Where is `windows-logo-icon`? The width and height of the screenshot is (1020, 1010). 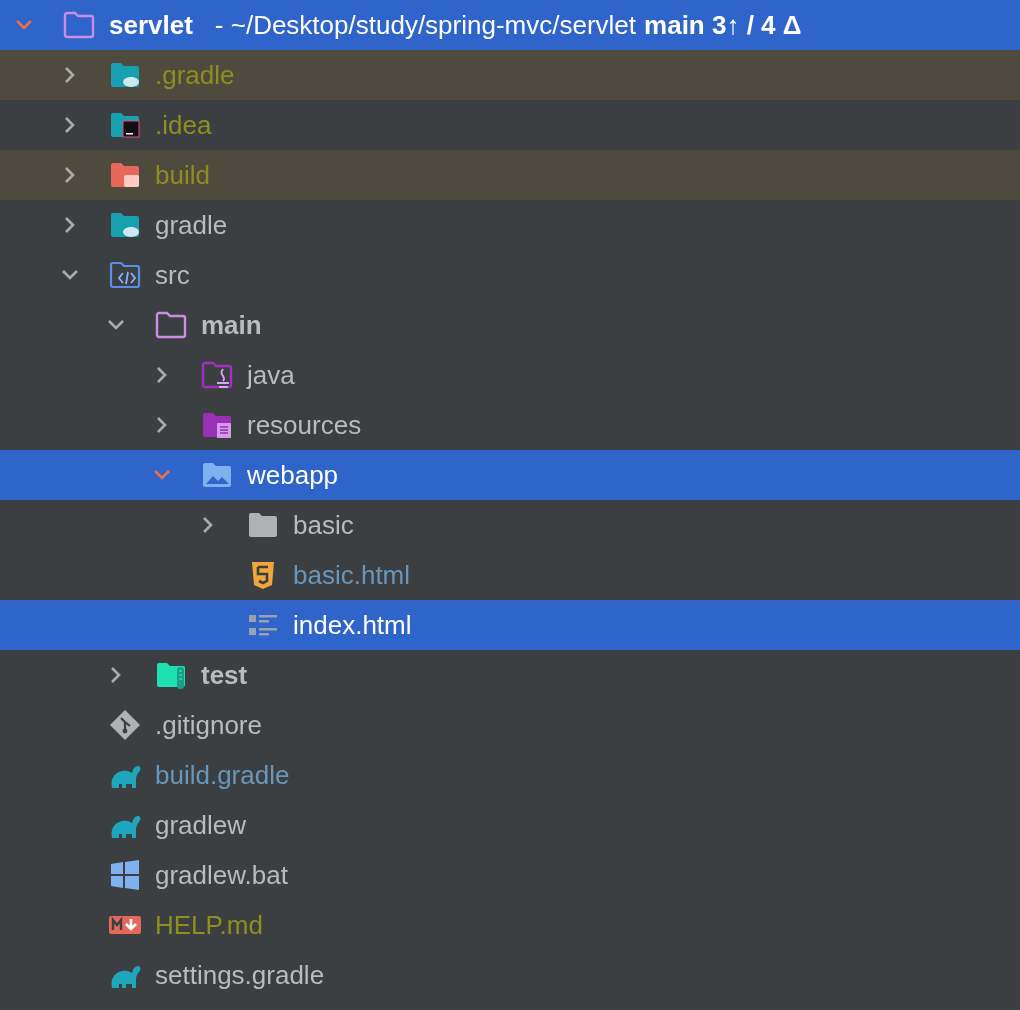
windows-logo-icon is located at coordinates (125, 875).